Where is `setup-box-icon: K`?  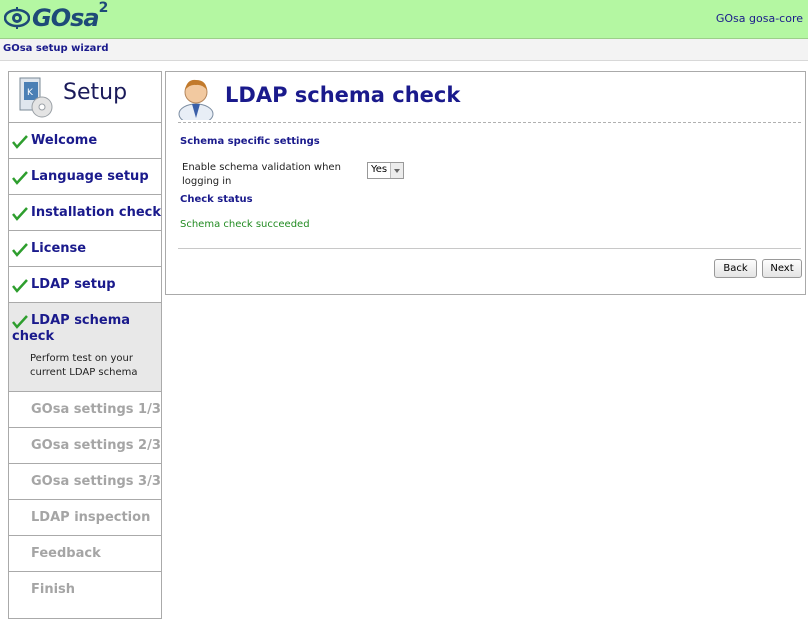
setup-box-icon: K is located at coordinates (36, 97).